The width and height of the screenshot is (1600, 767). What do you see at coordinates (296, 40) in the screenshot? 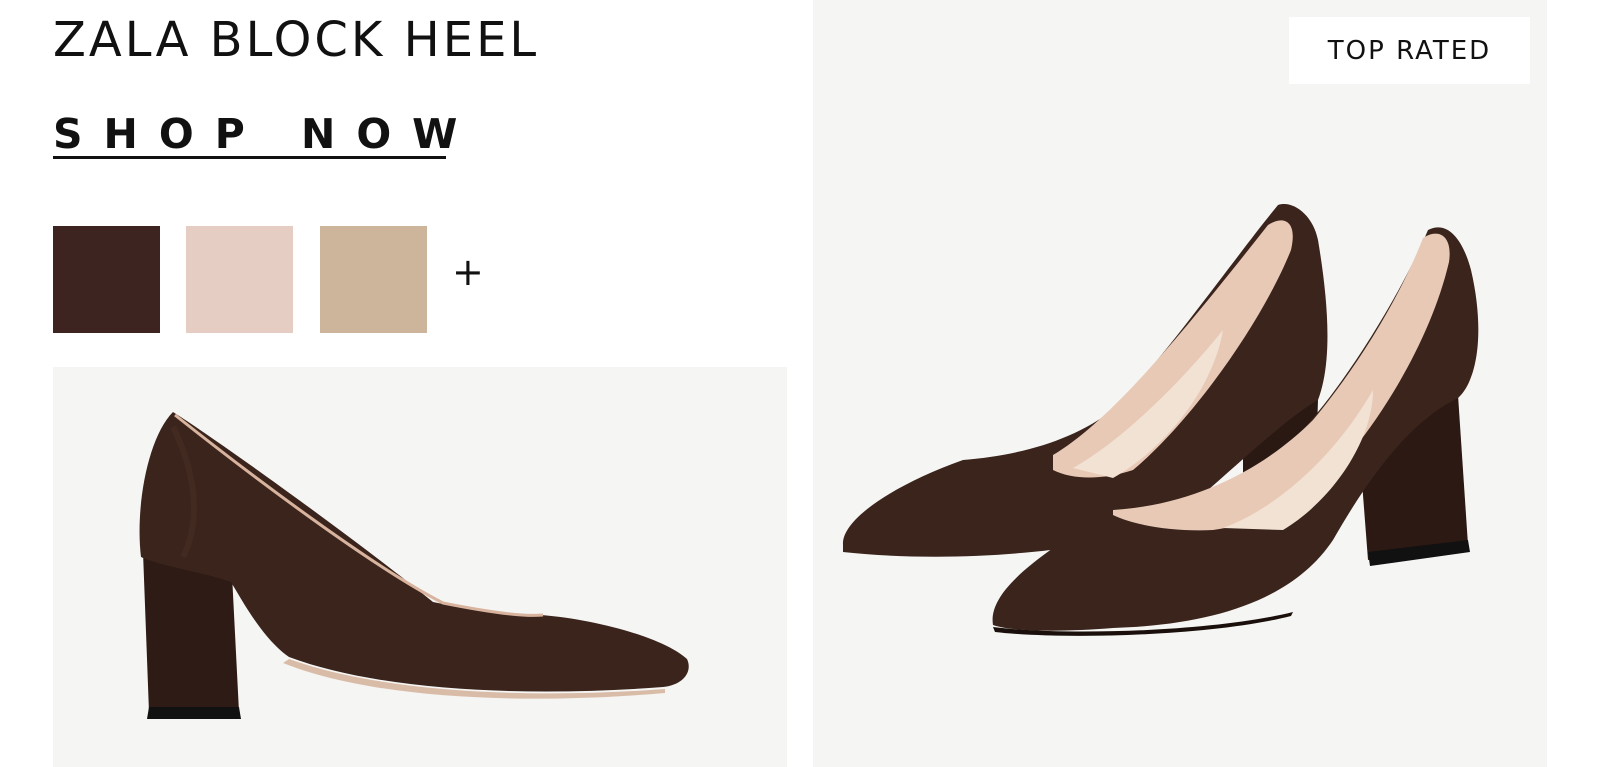
I see `product-title: ZALA BLOCK HEEL` at bounding box center [296, 40].